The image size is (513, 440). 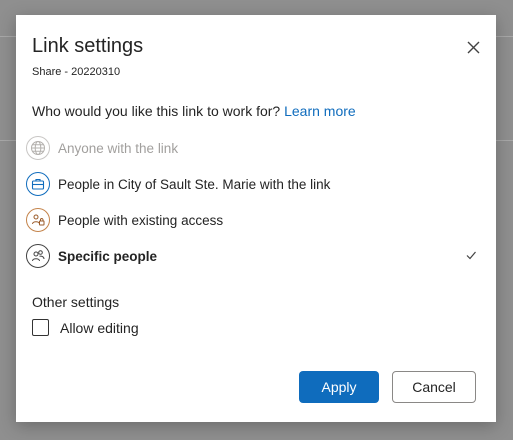 What do you see at coordinates (38, 184) in the screenshot?
I see `briefcase-icon` at bounding box center [38, 184].